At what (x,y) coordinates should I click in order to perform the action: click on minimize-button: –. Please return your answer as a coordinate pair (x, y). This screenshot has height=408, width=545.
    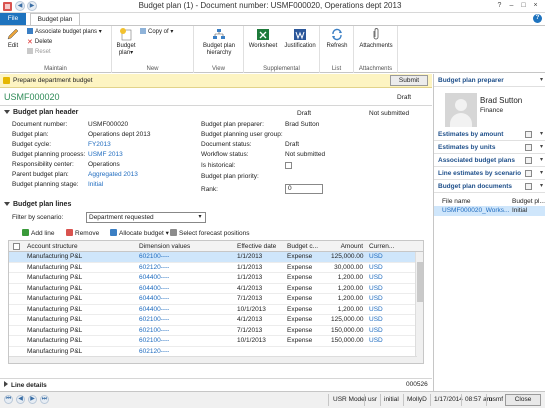
    Looking at the image, I should click on (511, 6).